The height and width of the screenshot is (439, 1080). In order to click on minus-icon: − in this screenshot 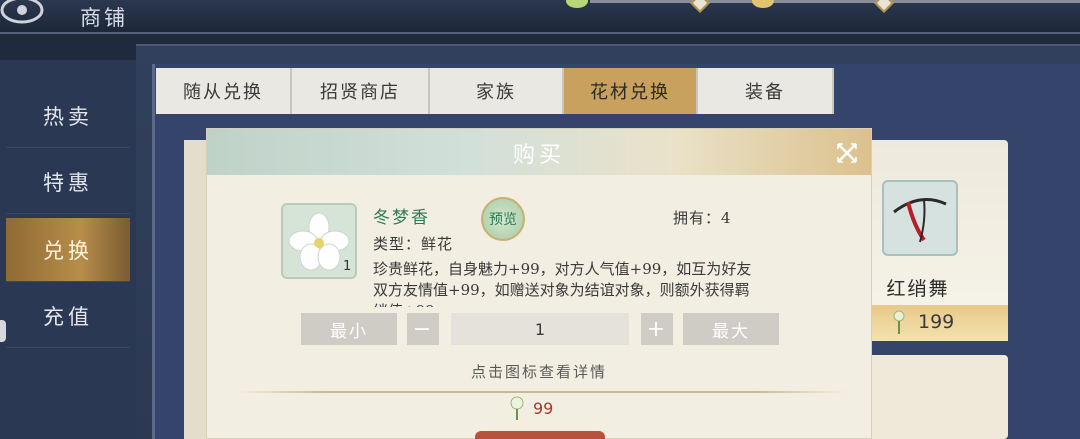, I will do `click(423, 329)`.